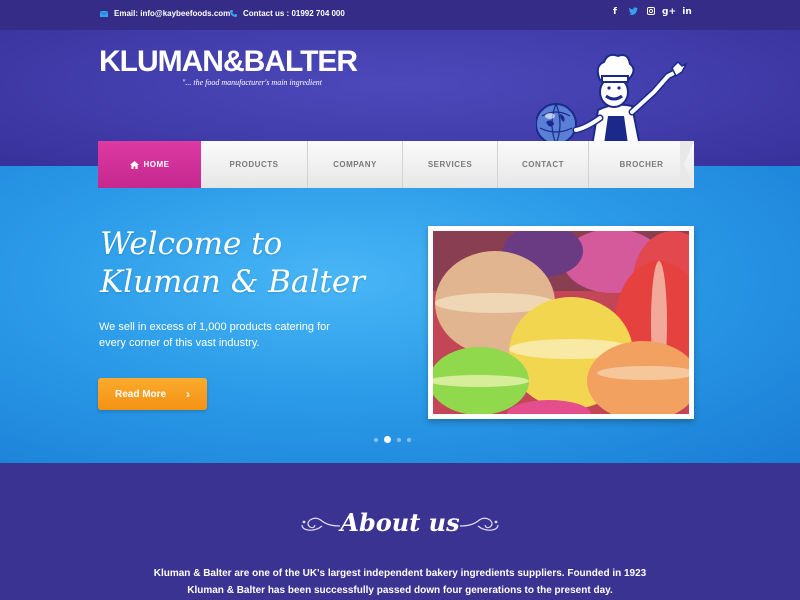 Image resolution: width=800 pixels, height=600 pixels. I want to click on nav-company-label: COMPANY, so click(355, 164).